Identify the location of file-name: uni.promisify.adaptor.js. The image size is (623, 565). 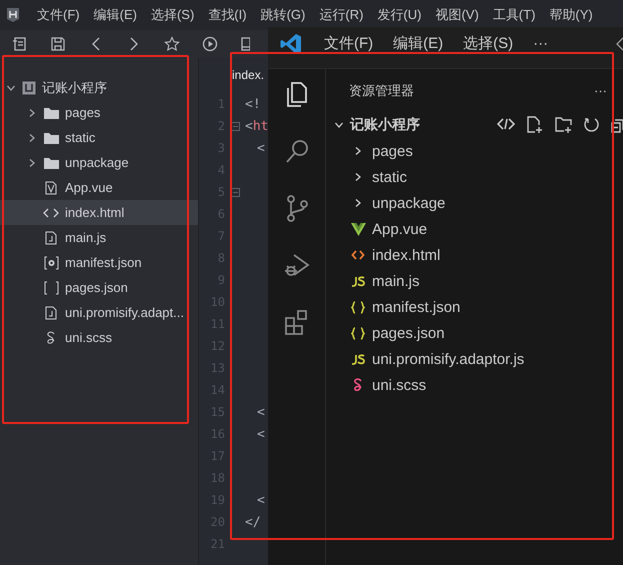
(448, 359).